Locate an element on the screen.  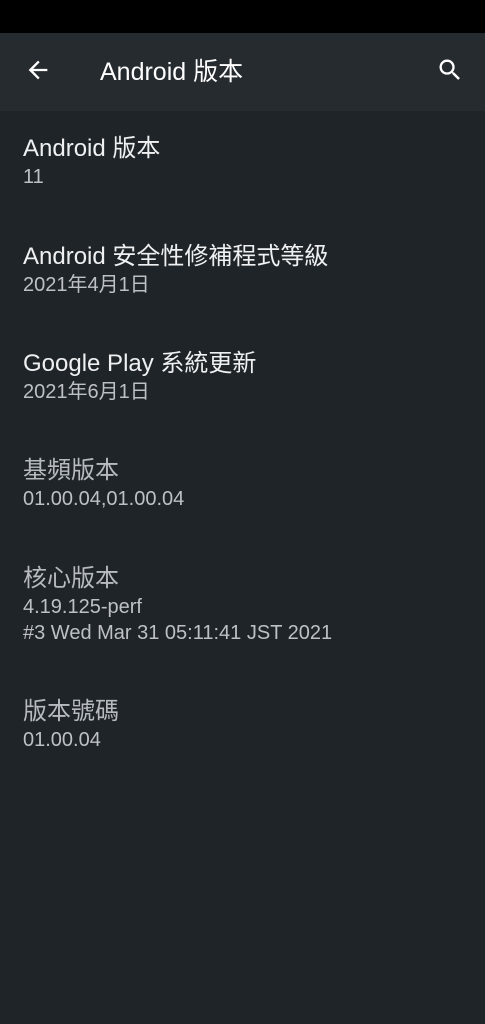
list-item-summary: 2021年6月1日 is located at coordinates (86, 392).